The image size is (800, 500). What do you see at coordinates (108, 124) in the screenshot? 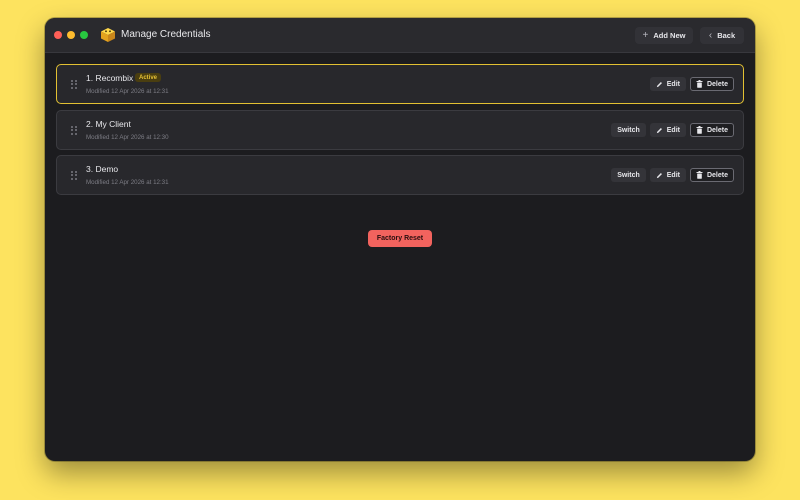
I see `credential-name: 2. My Client` at bounding box center [108, 124].